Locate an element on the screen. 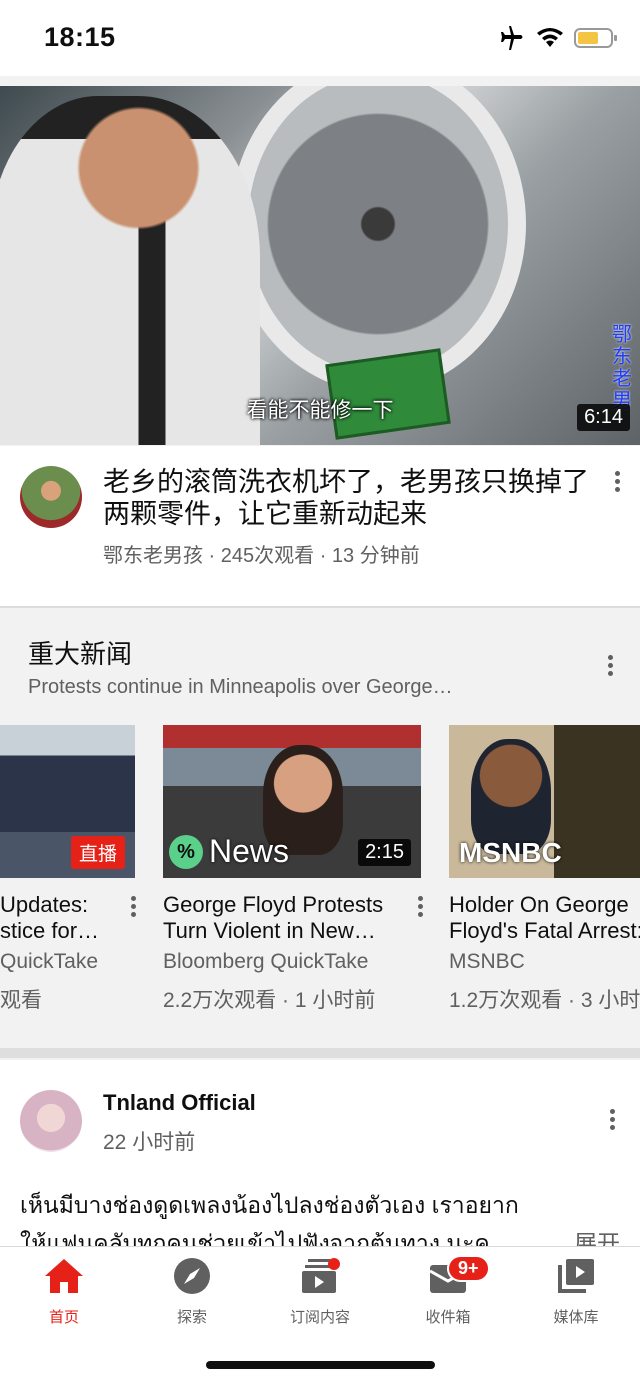  inbox-badge: 9+ is located at coordinates (468, 1268).